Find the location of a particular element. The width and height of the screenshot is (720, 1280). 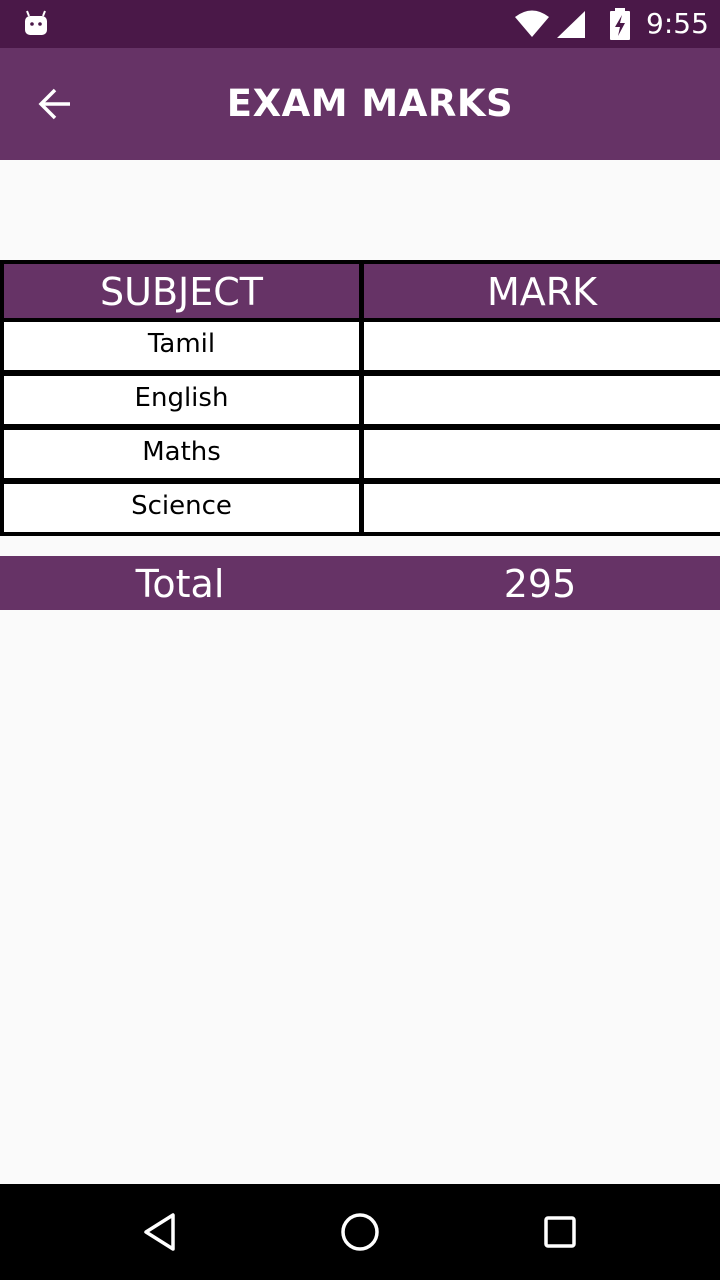

app-bar: EXAM MARKS is located at coordinates (360, 104).